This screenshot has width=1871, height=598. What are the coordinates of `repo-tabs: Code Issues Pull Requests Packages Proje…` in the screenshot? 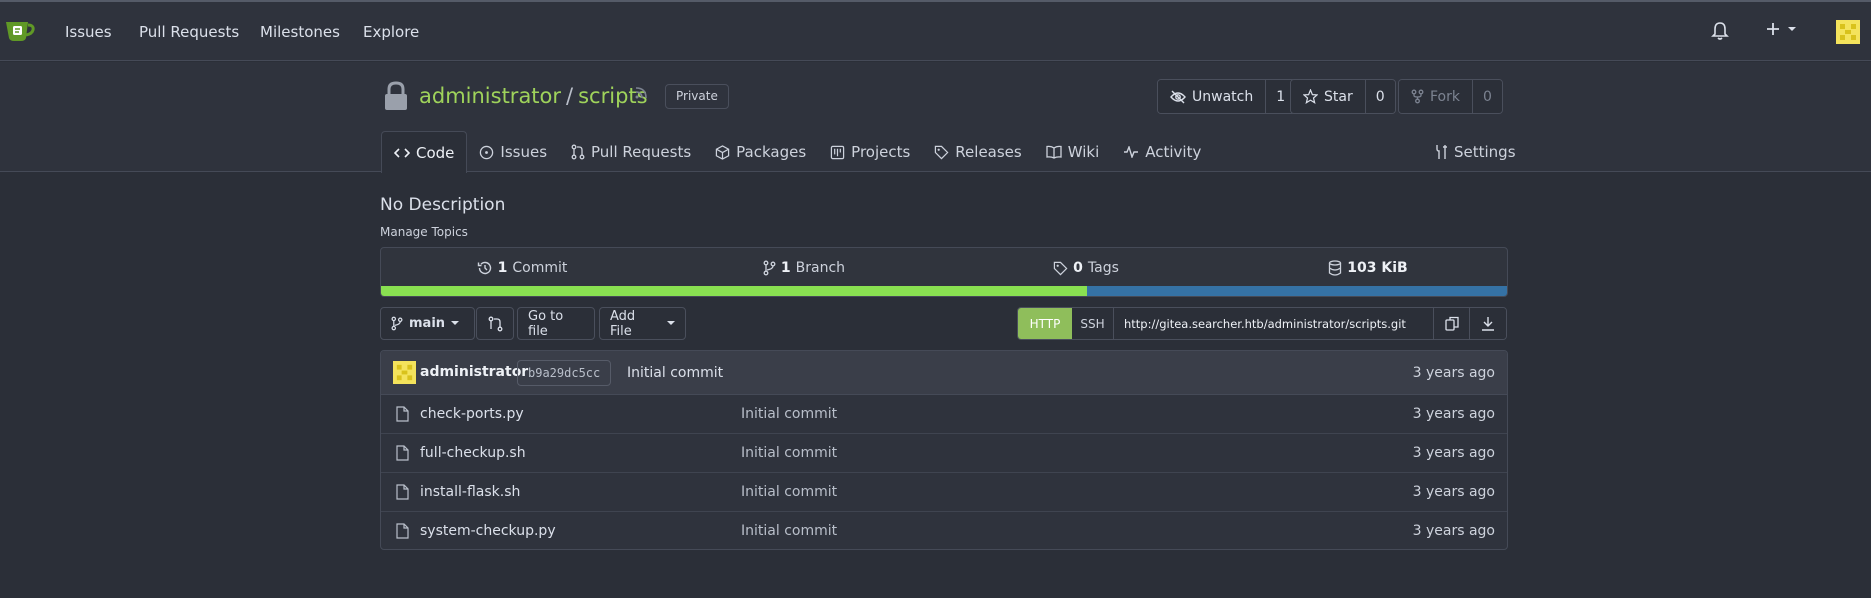 It's located at (797, 152).